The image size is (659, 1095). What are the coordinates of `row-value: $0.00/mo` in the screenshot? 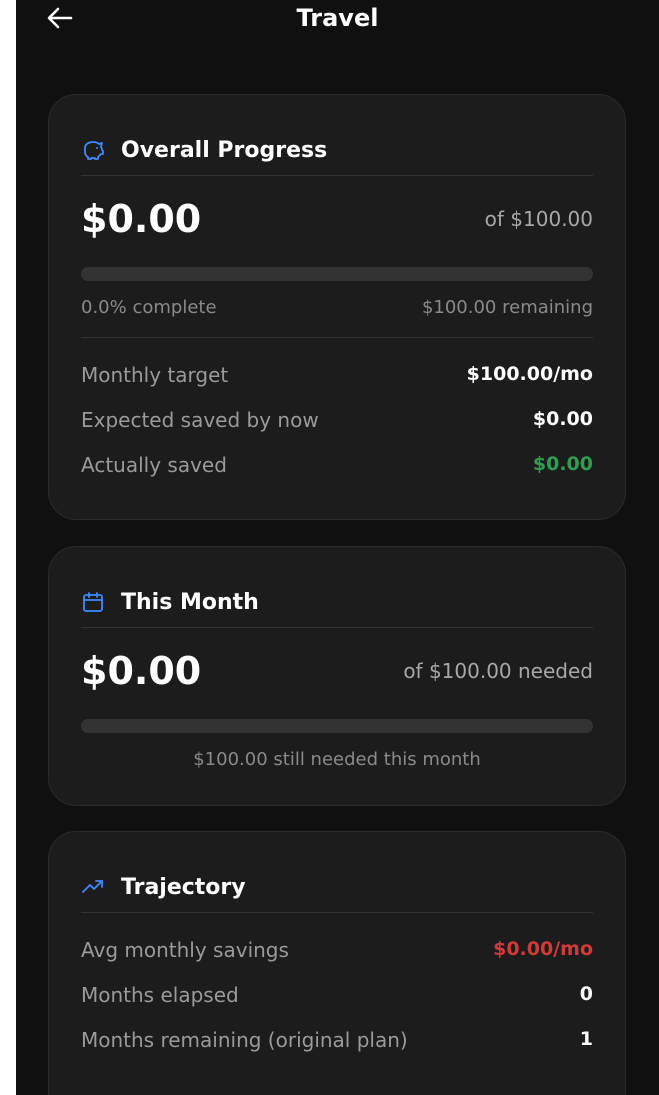 It's located at (543, 949).